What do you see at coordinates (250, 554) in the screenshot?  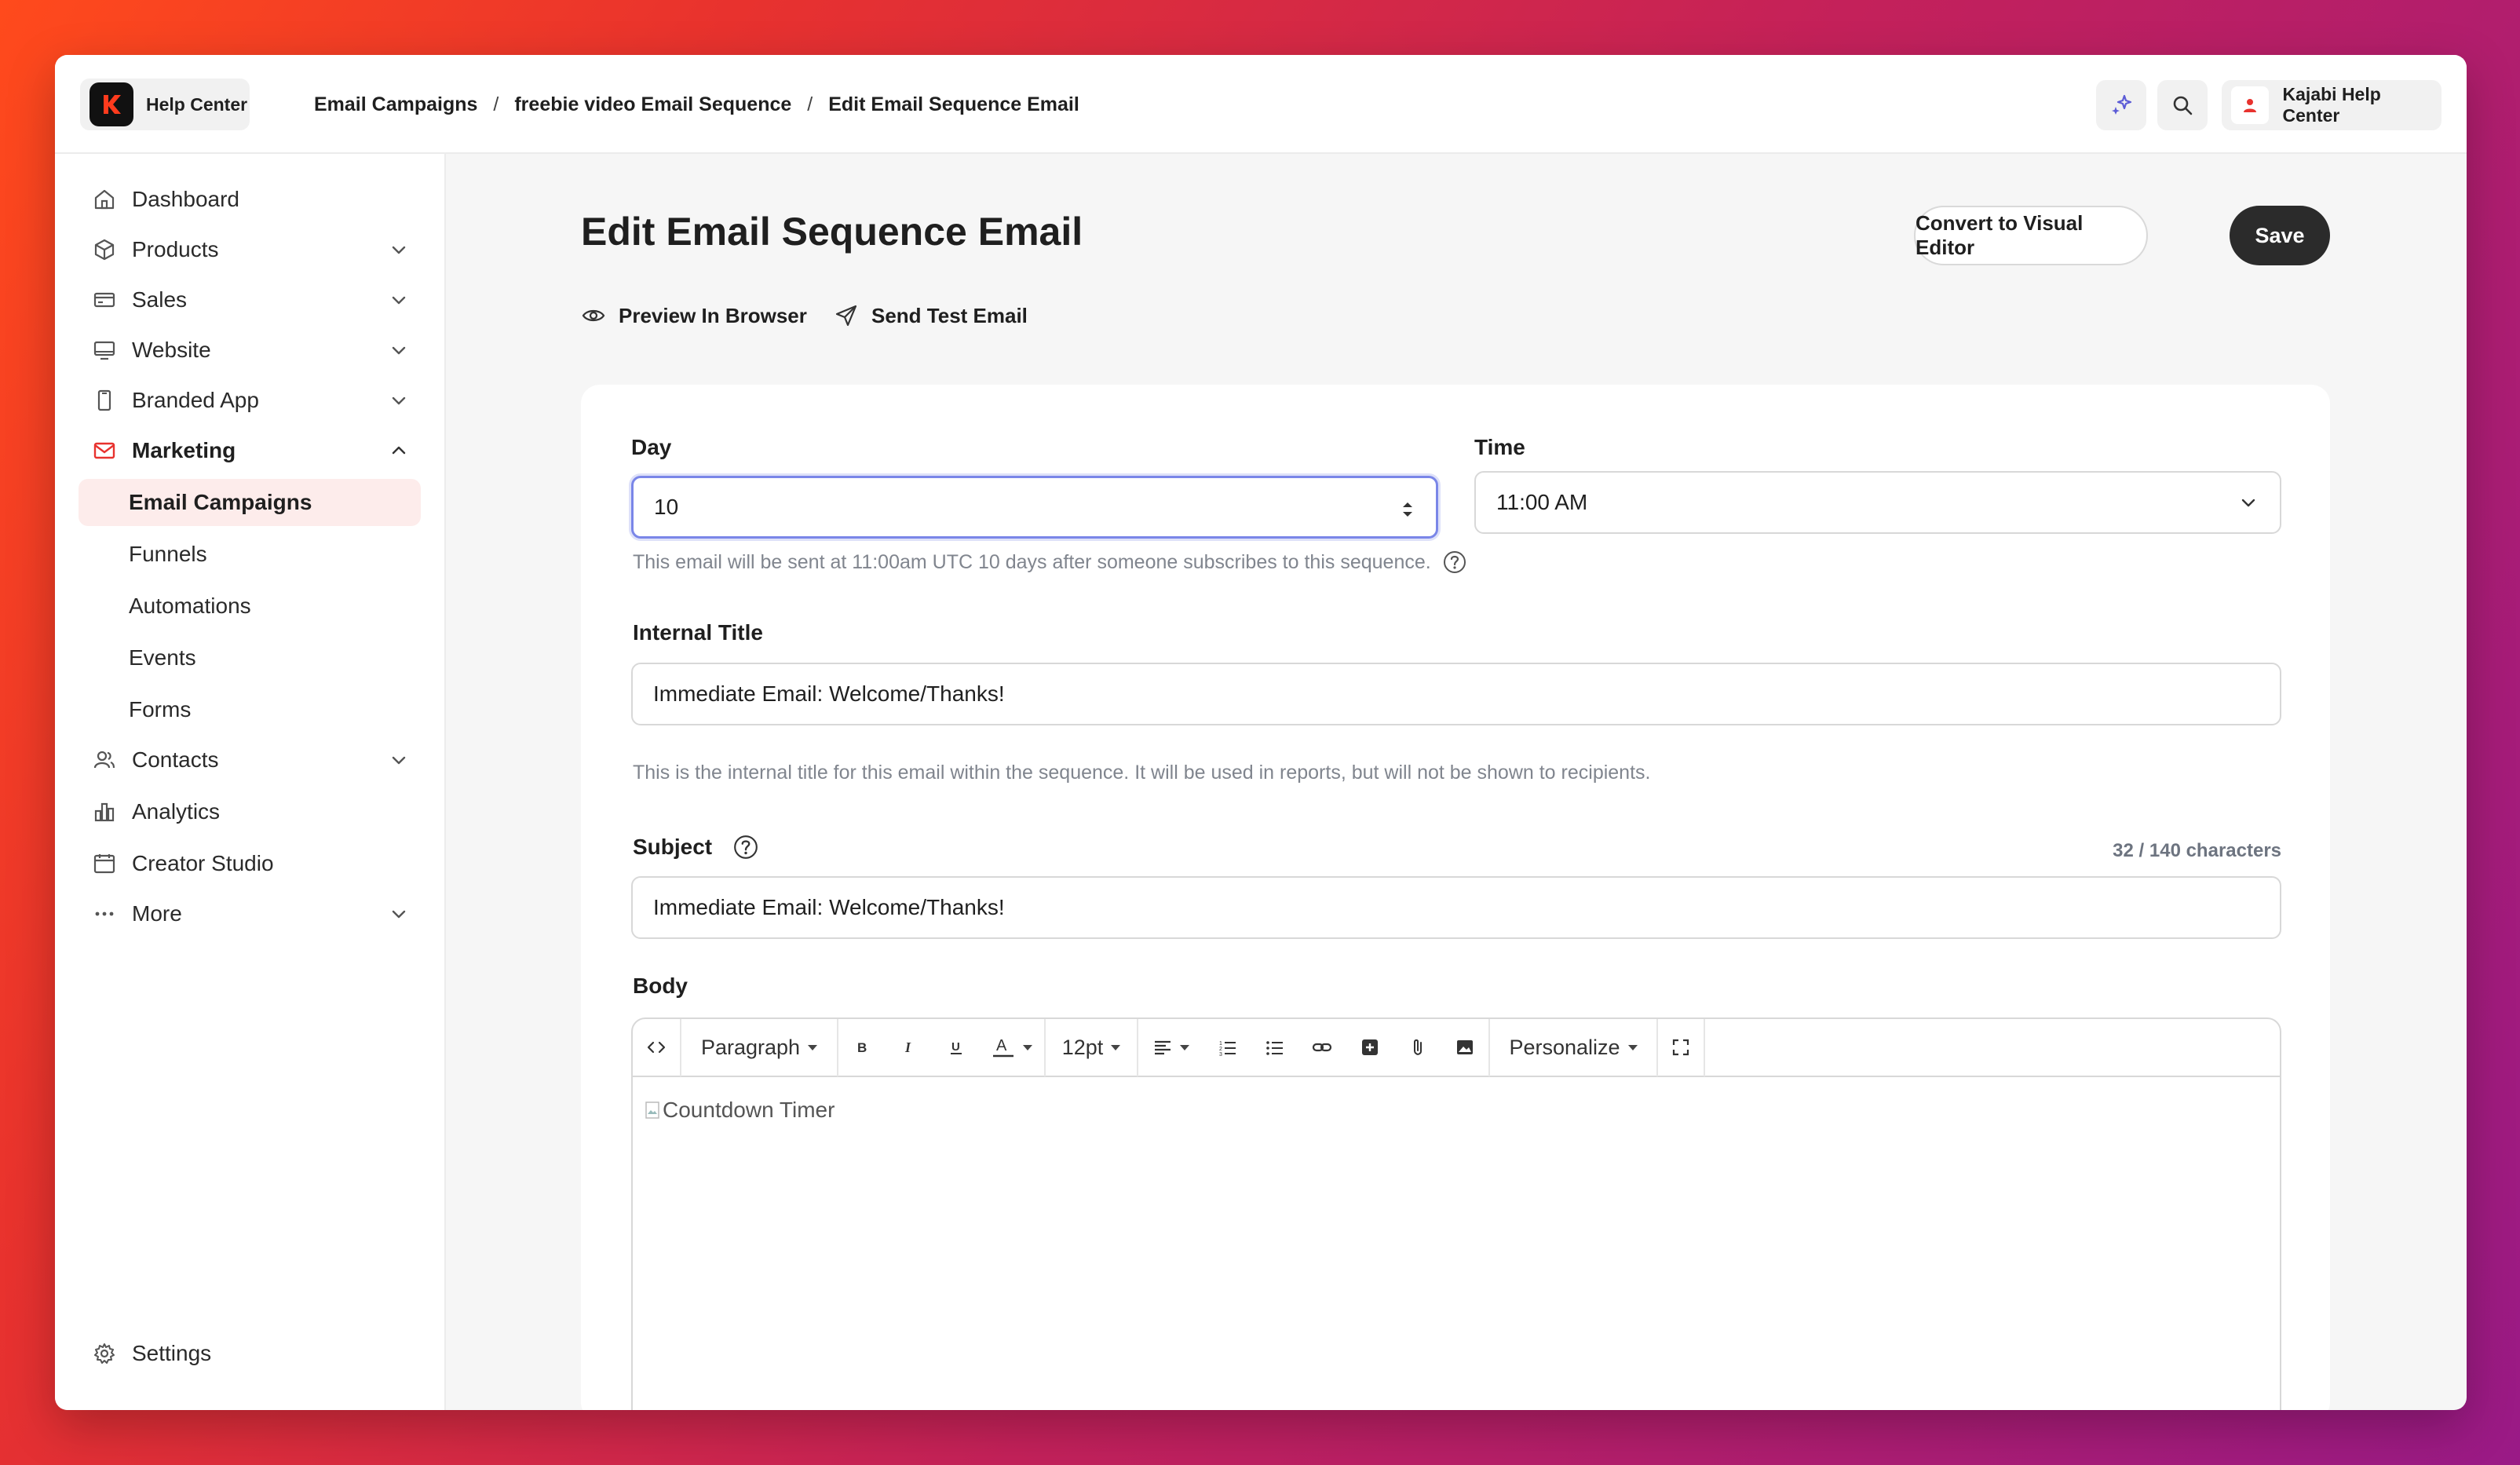 I see `sidebar-item-funnels: Funnels` at bounding box center [250, 554].